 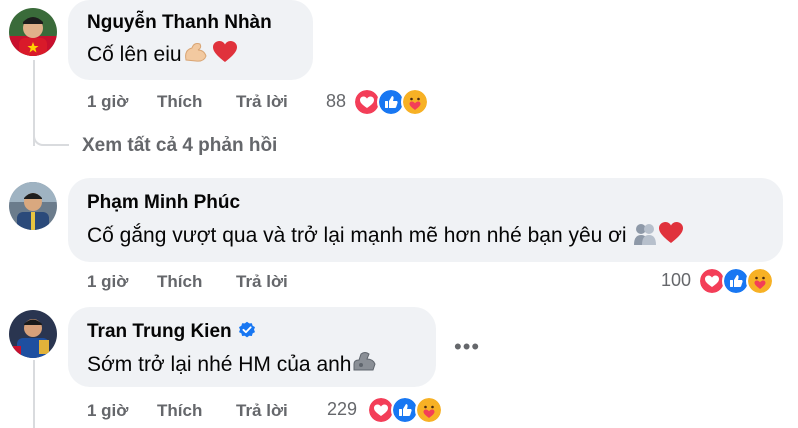 What do you see at coordinates (134, 54) in the screenshot?
I see `comment-text-content: Cố lên eiu` at bounding box center [134, 54].